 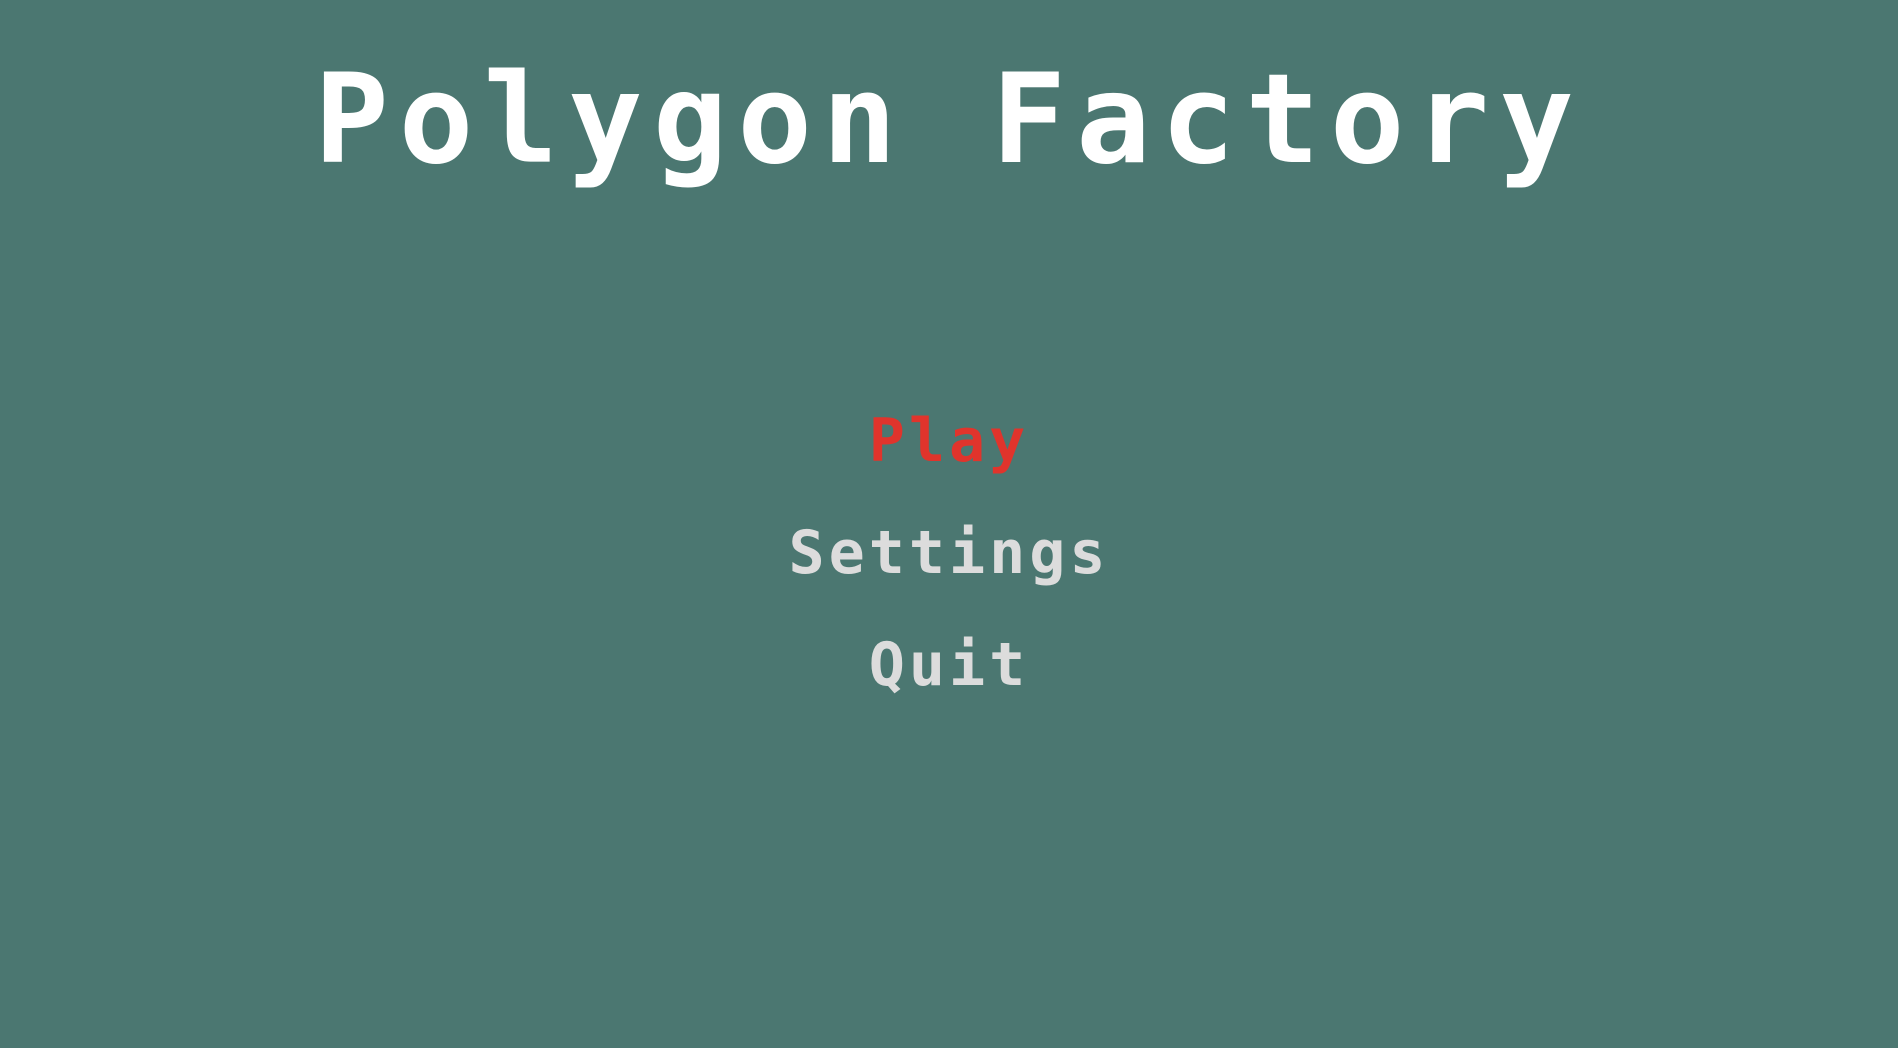 I want to click on menu-item-settings: Settings, so click(x=949, y=553).